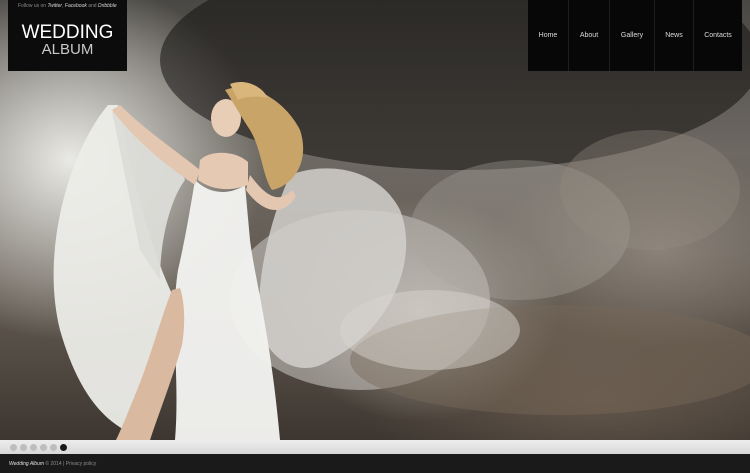 The height and width of the screenshot is (473, 750). I want to click on privacy-policy-link: Privacy policy, so click(81, 464).